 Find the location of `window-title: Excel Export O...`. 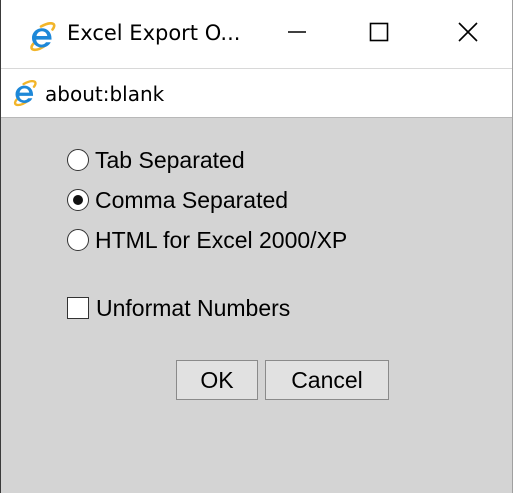

window-title: Excel Export O... is located at coordinates (154, 33).